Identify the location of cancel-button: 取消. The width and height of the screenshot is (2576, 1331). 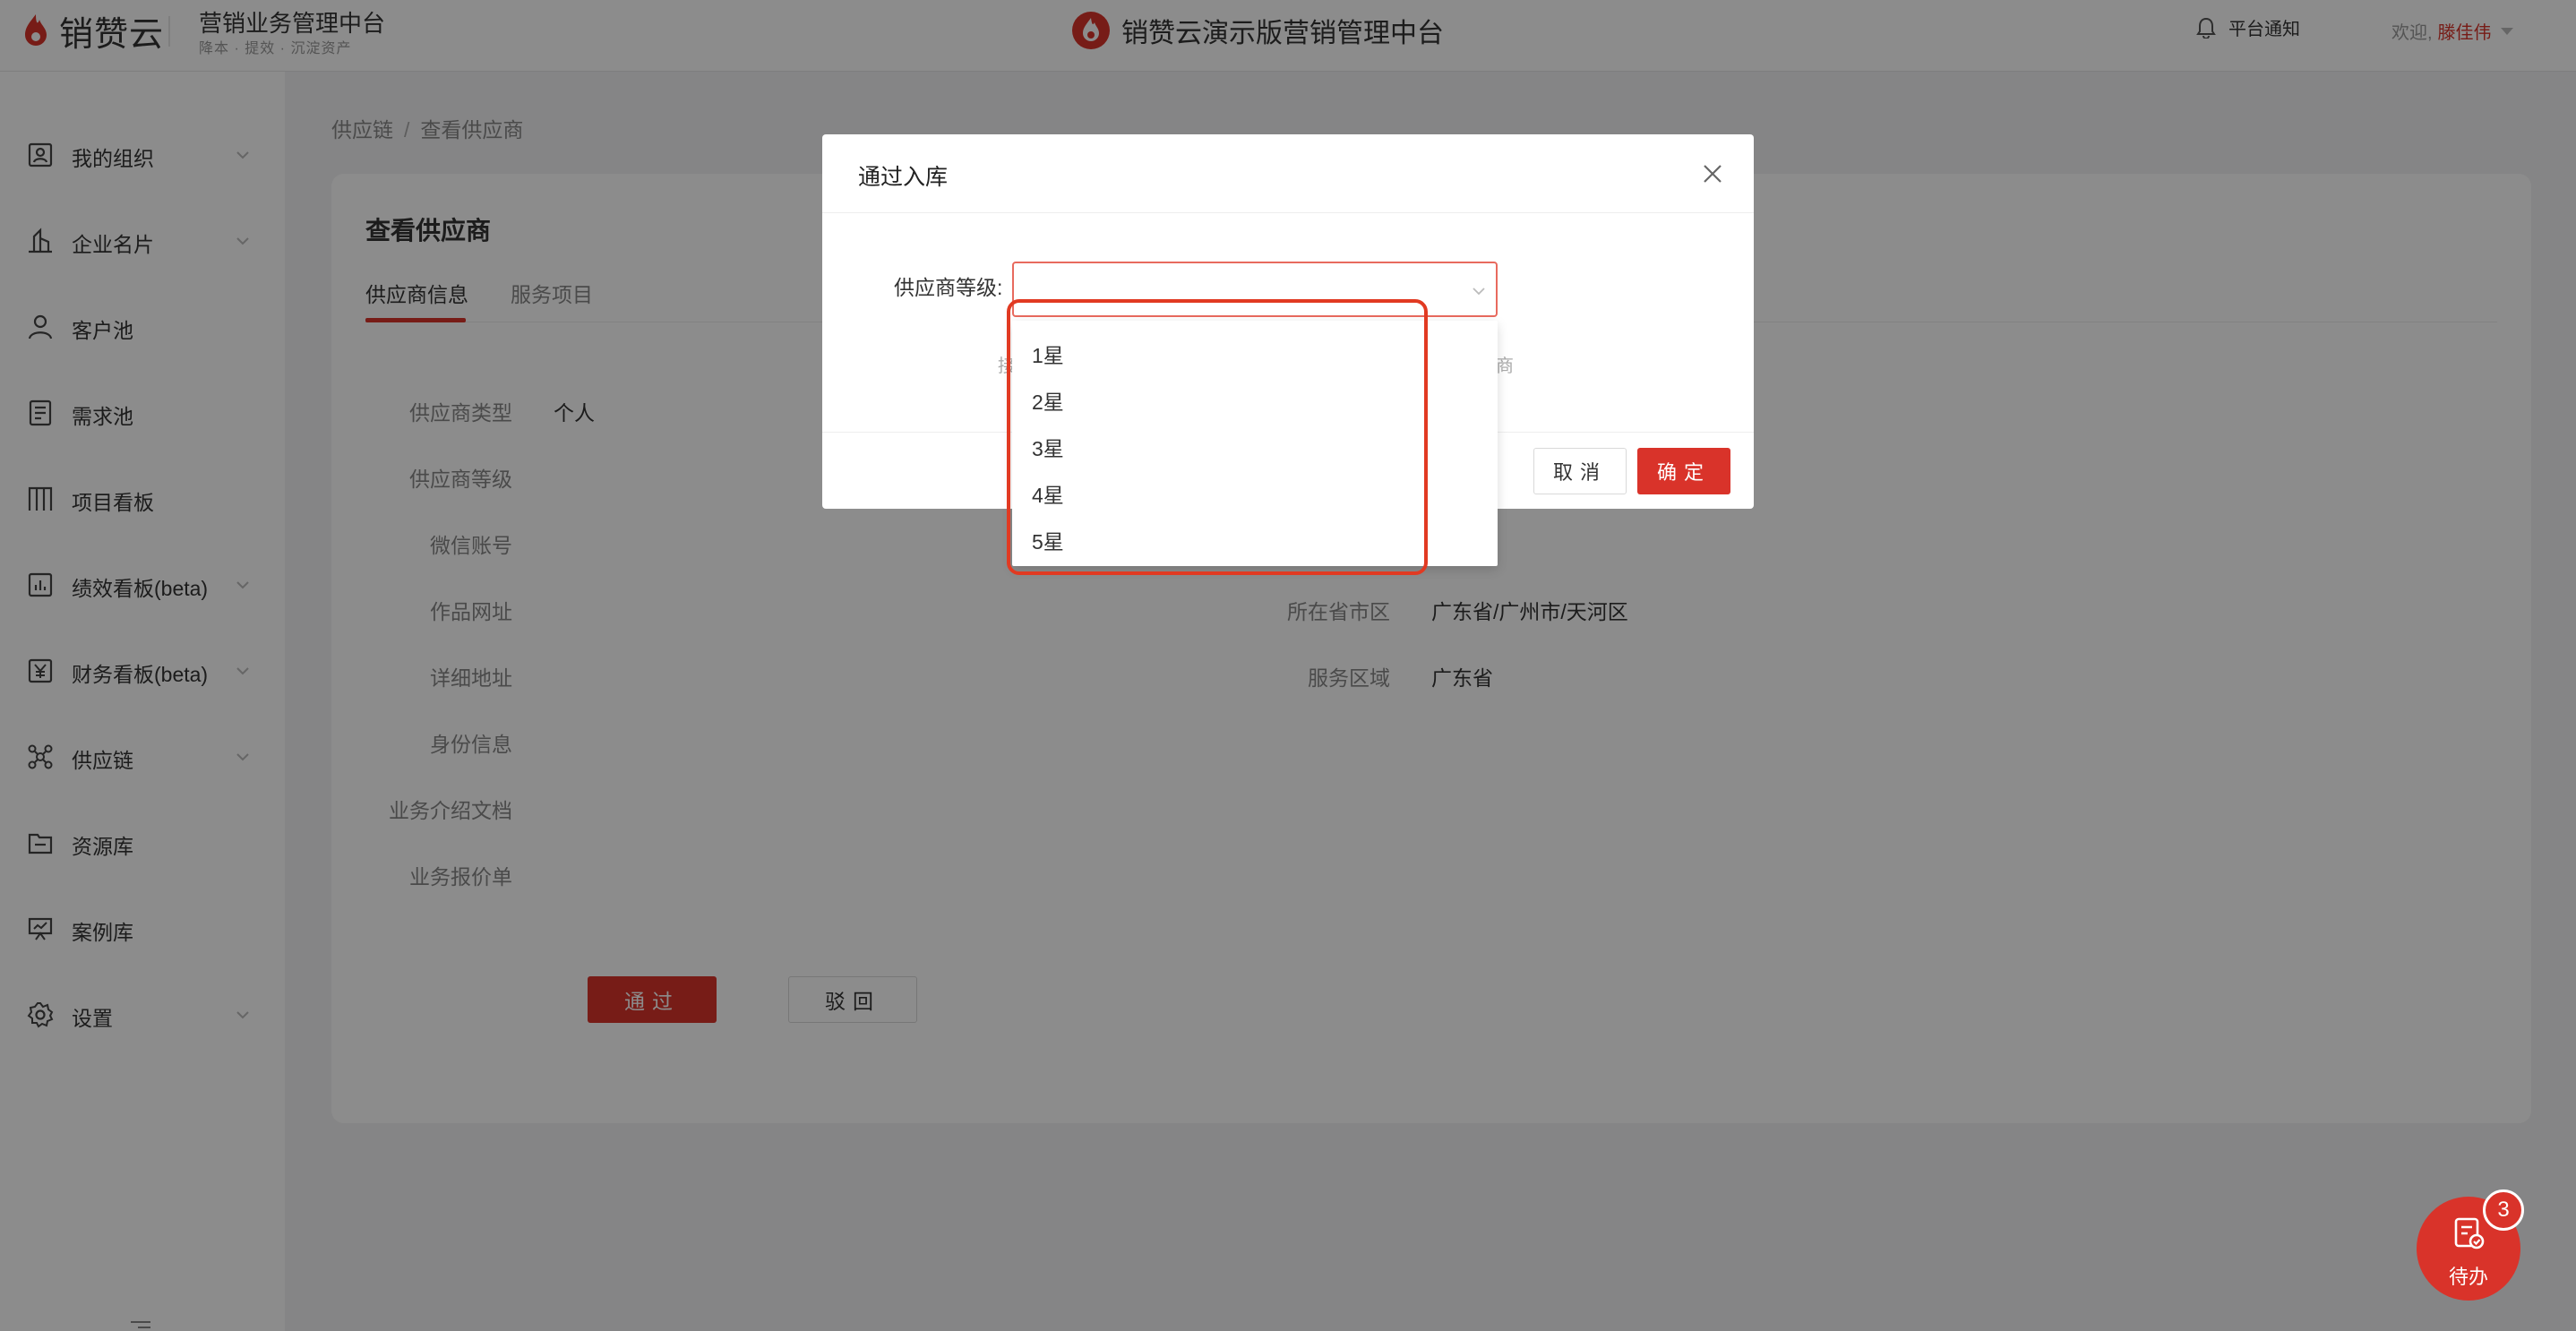
(1580, 471).